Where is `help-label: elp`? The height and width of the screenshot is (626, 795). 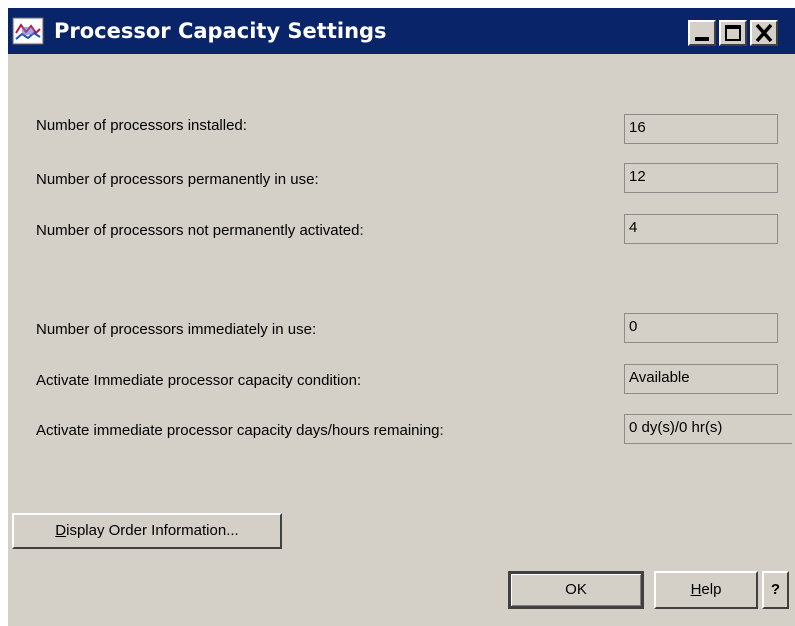
help-label: elp is located at coordinates (711, 589).